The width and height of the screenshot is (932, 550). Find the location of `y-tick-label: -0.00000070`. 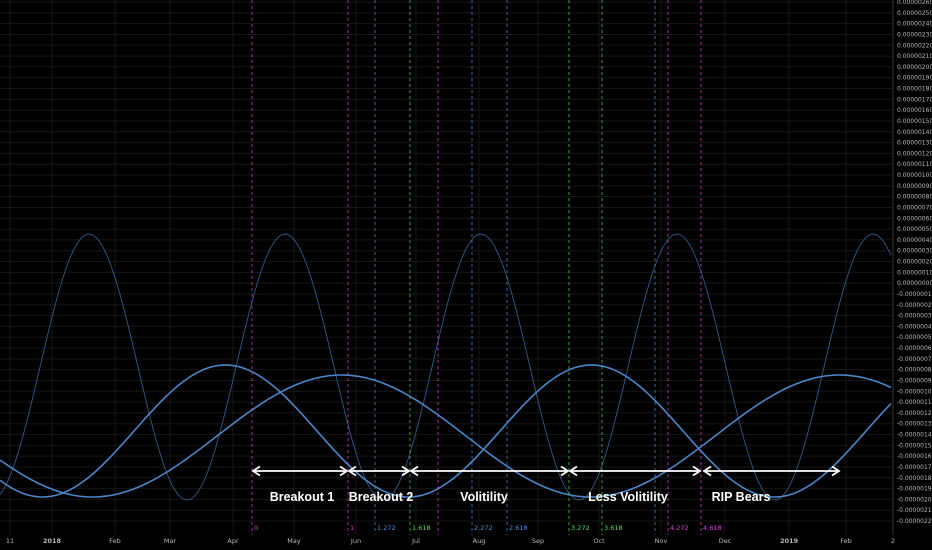

y-tick-label: -0.00000070 is located at coordinates (914, 359).